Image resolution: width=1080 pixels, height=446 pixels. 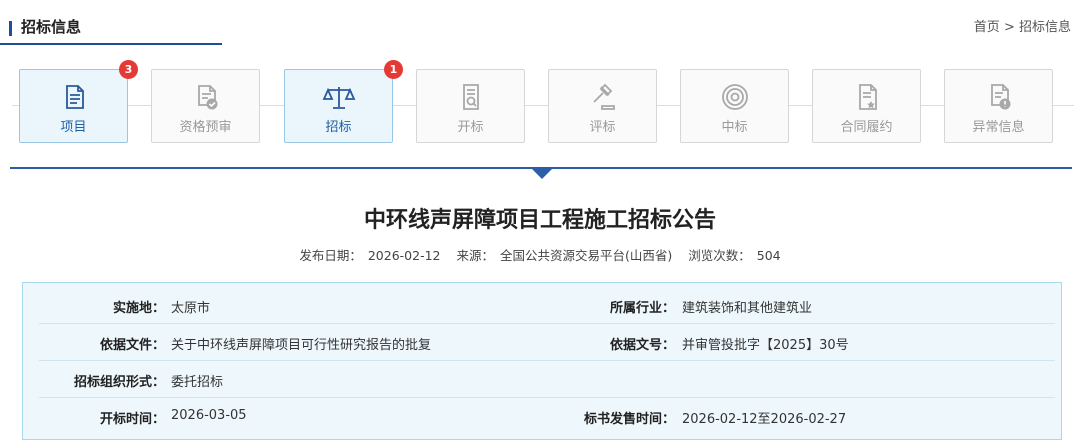 I want to click on organization-form-label: 招标组织形式：, so click(x=119, y=382).